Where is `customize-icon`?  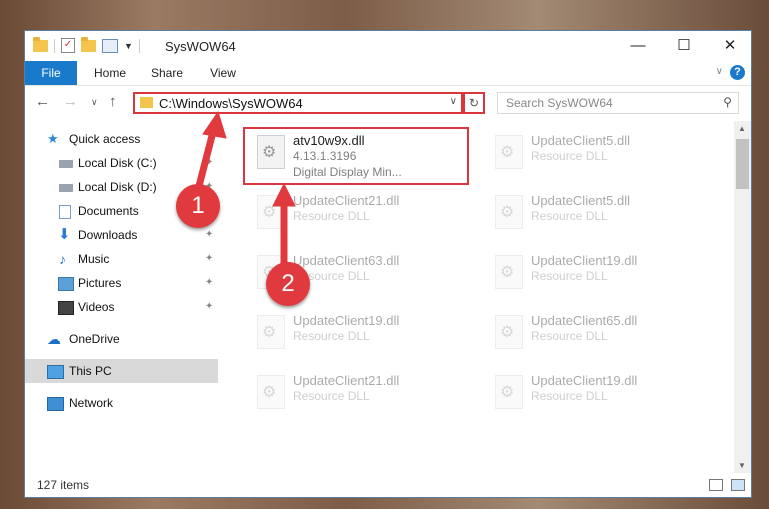
customize-icon is located at coordinates (110, 45).